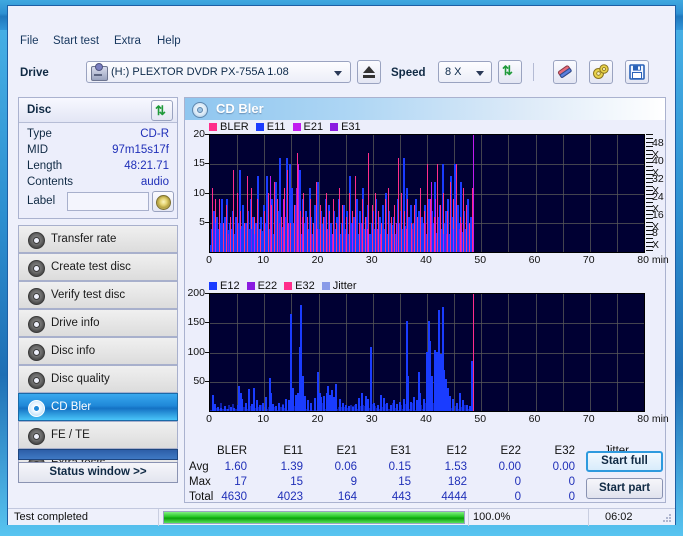  Describe the element at coordinates (98, 472) in the screenshot. I see `status-window-button: Status window >>` at that location.